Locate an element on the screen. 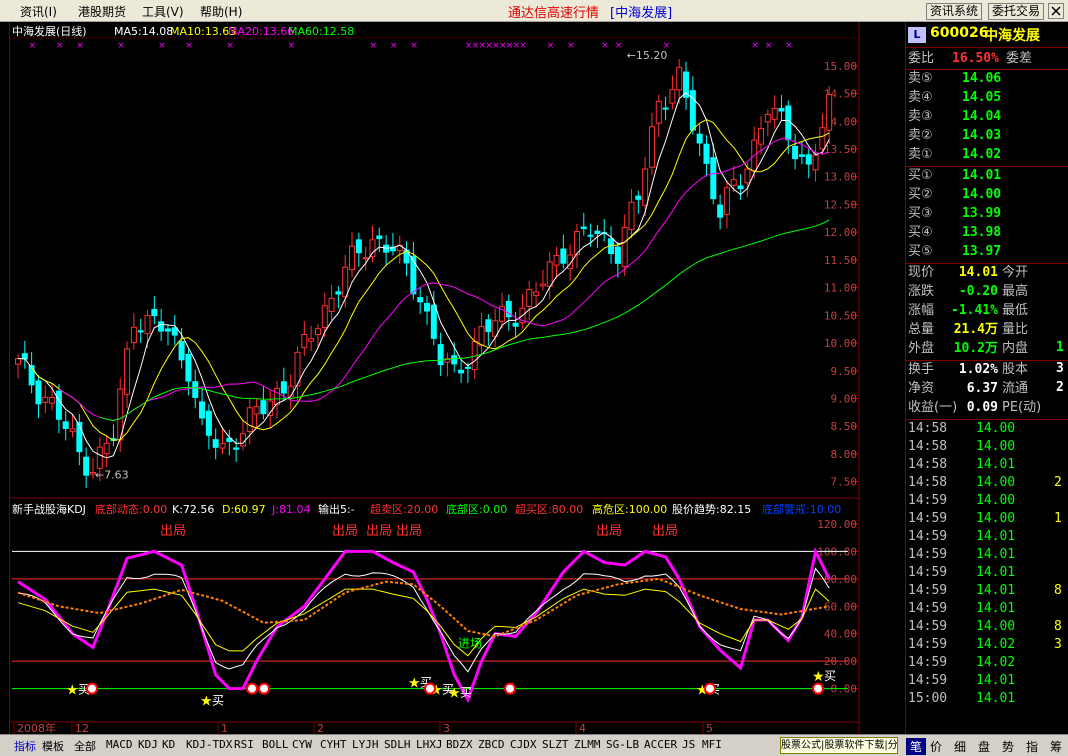 This screenshot has height=756, width=1068. tab-cjdx: CJDX is located at coordinates (523, 744).